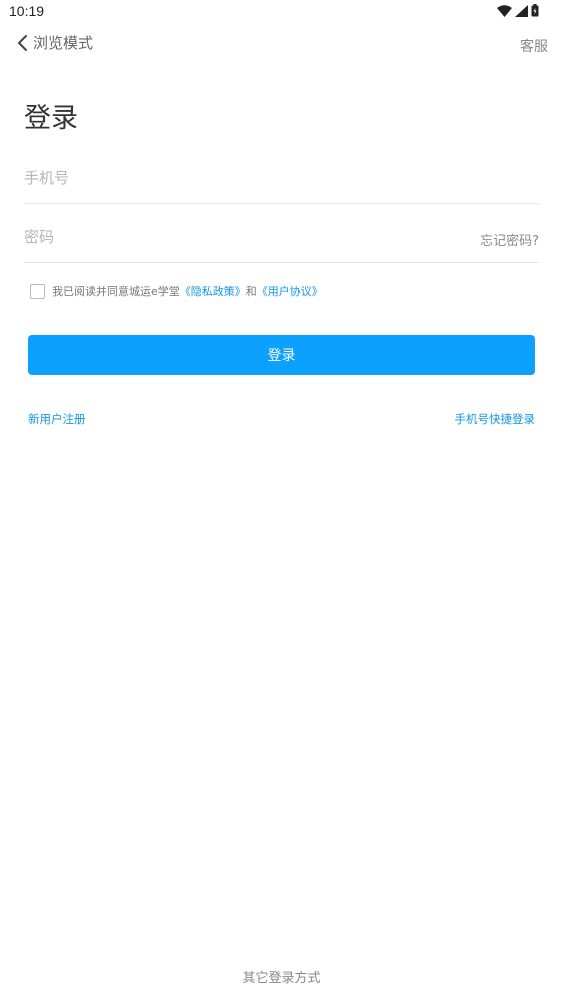 This screenshot has width=563, height=1001. I want to click on password-field-container: 忘记密码?, so click(281, 237).